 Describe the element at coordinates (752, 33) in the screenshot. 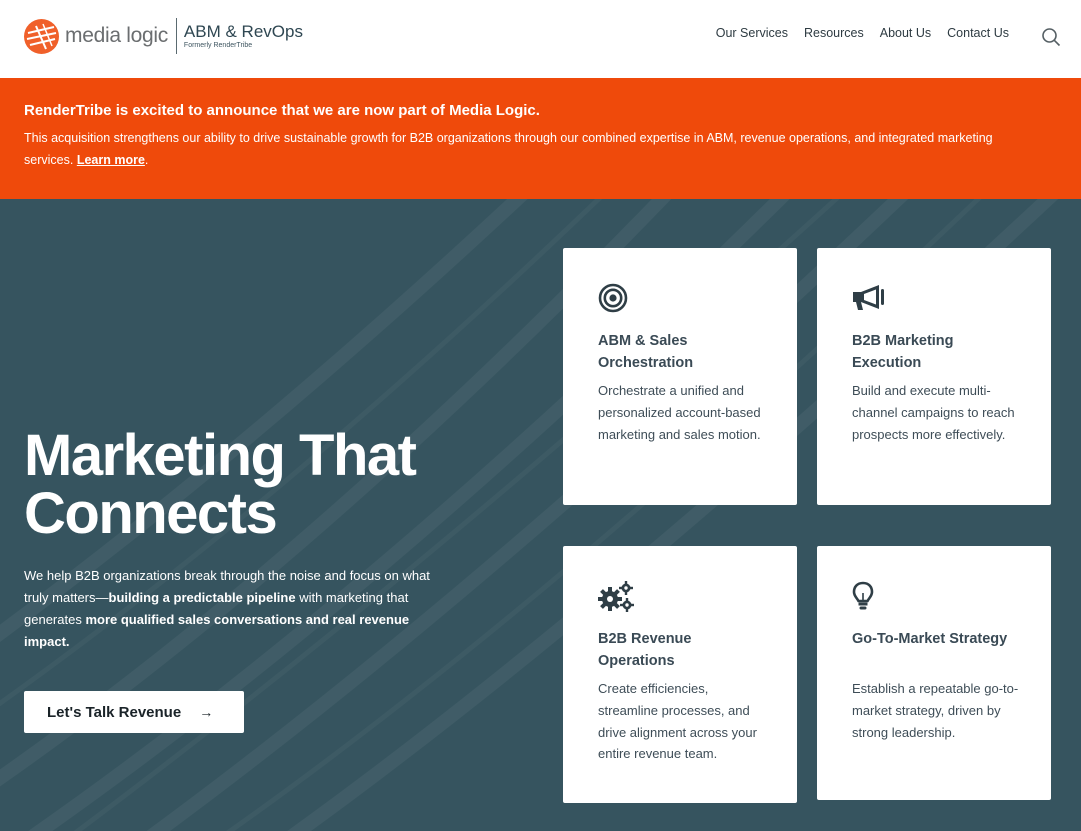

I see `nav-our-services: Our Services` at that location.